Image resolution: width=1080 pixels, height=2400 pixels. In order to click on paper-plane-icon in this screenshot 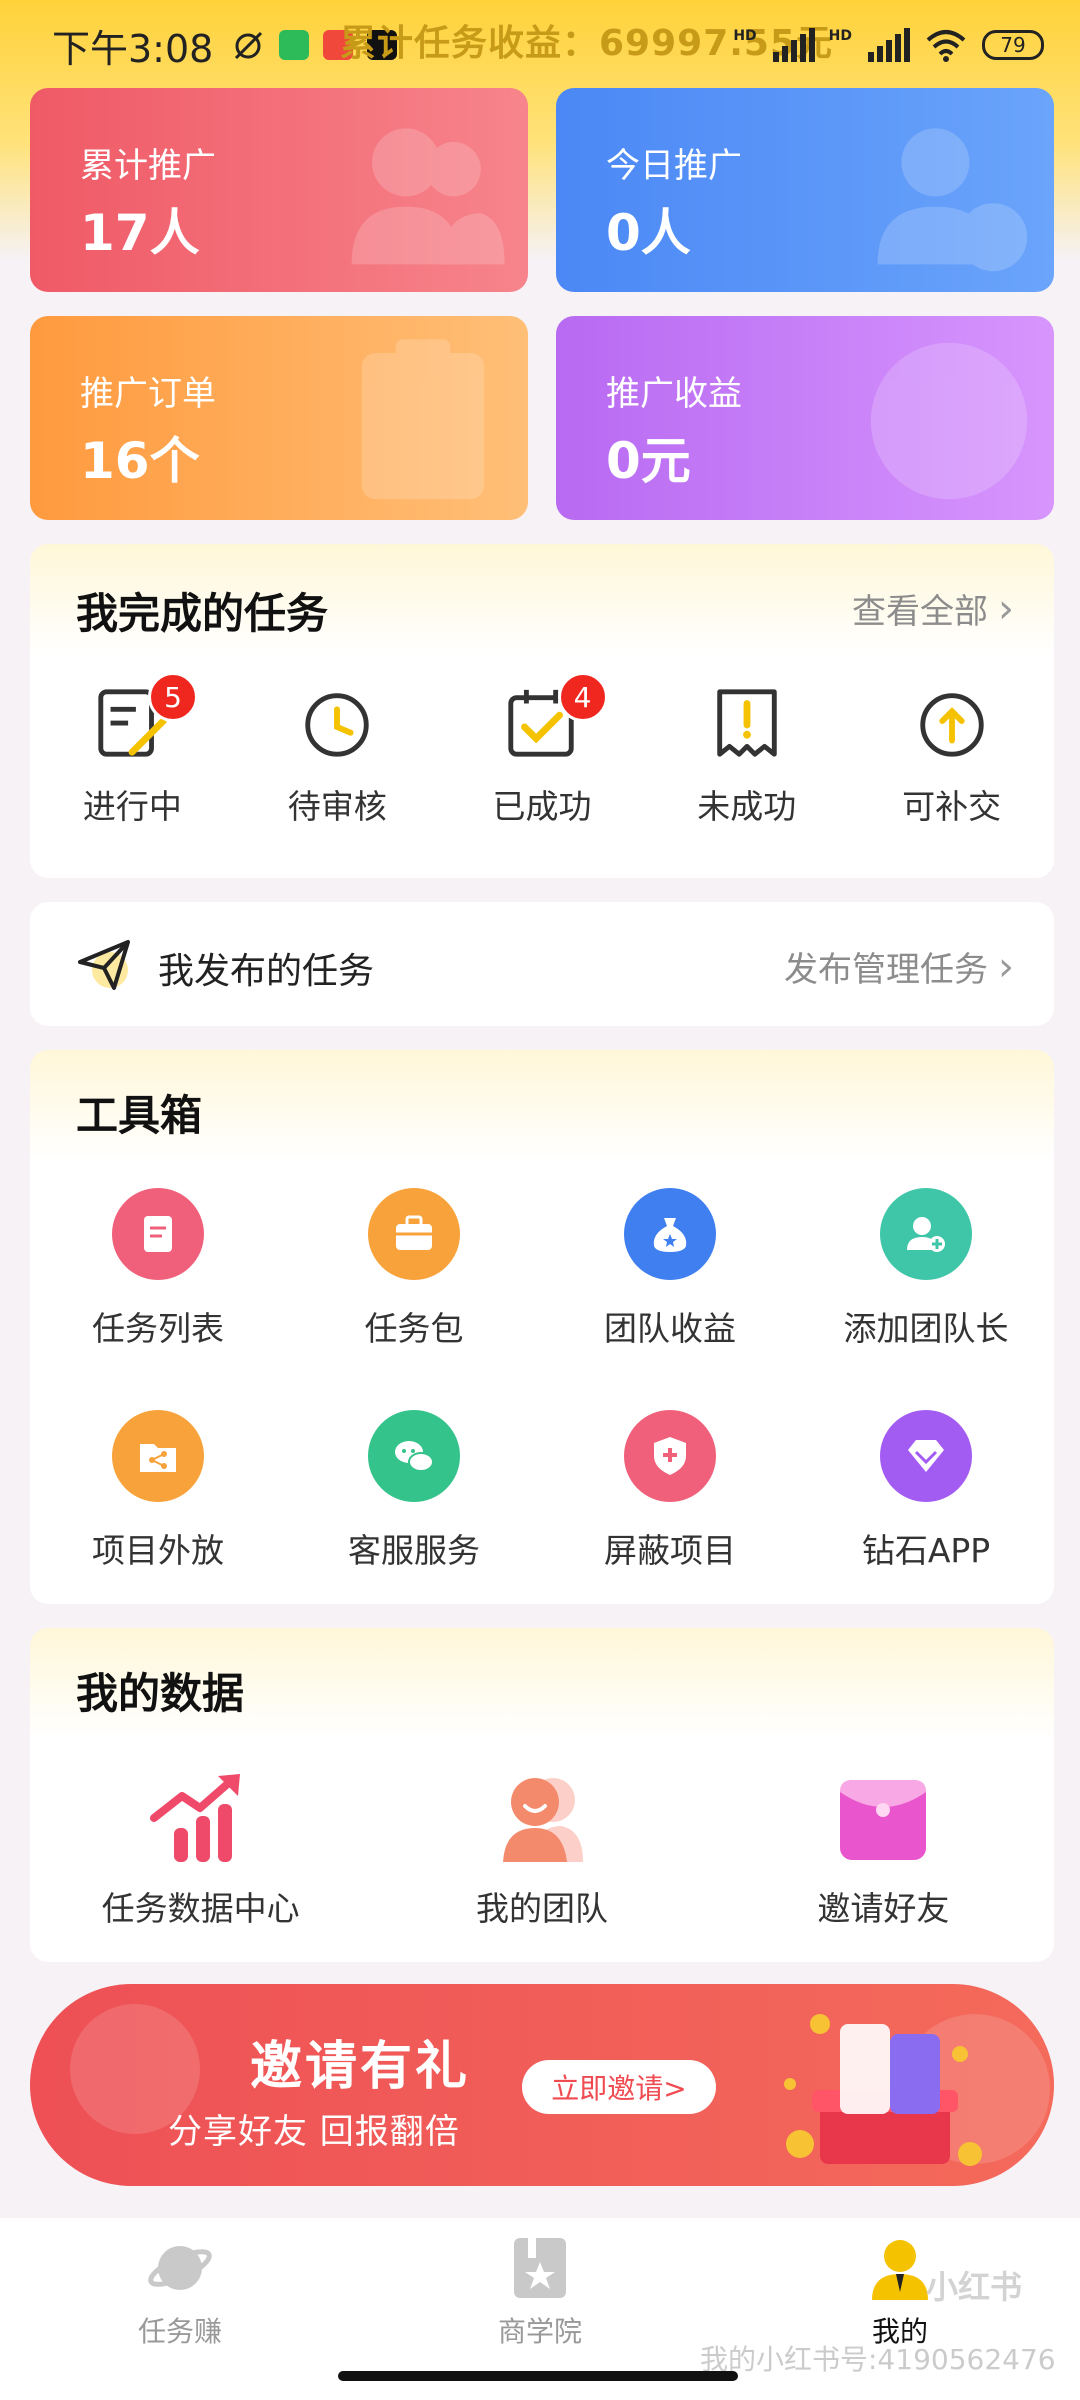, I will do `click(104, 965)`.